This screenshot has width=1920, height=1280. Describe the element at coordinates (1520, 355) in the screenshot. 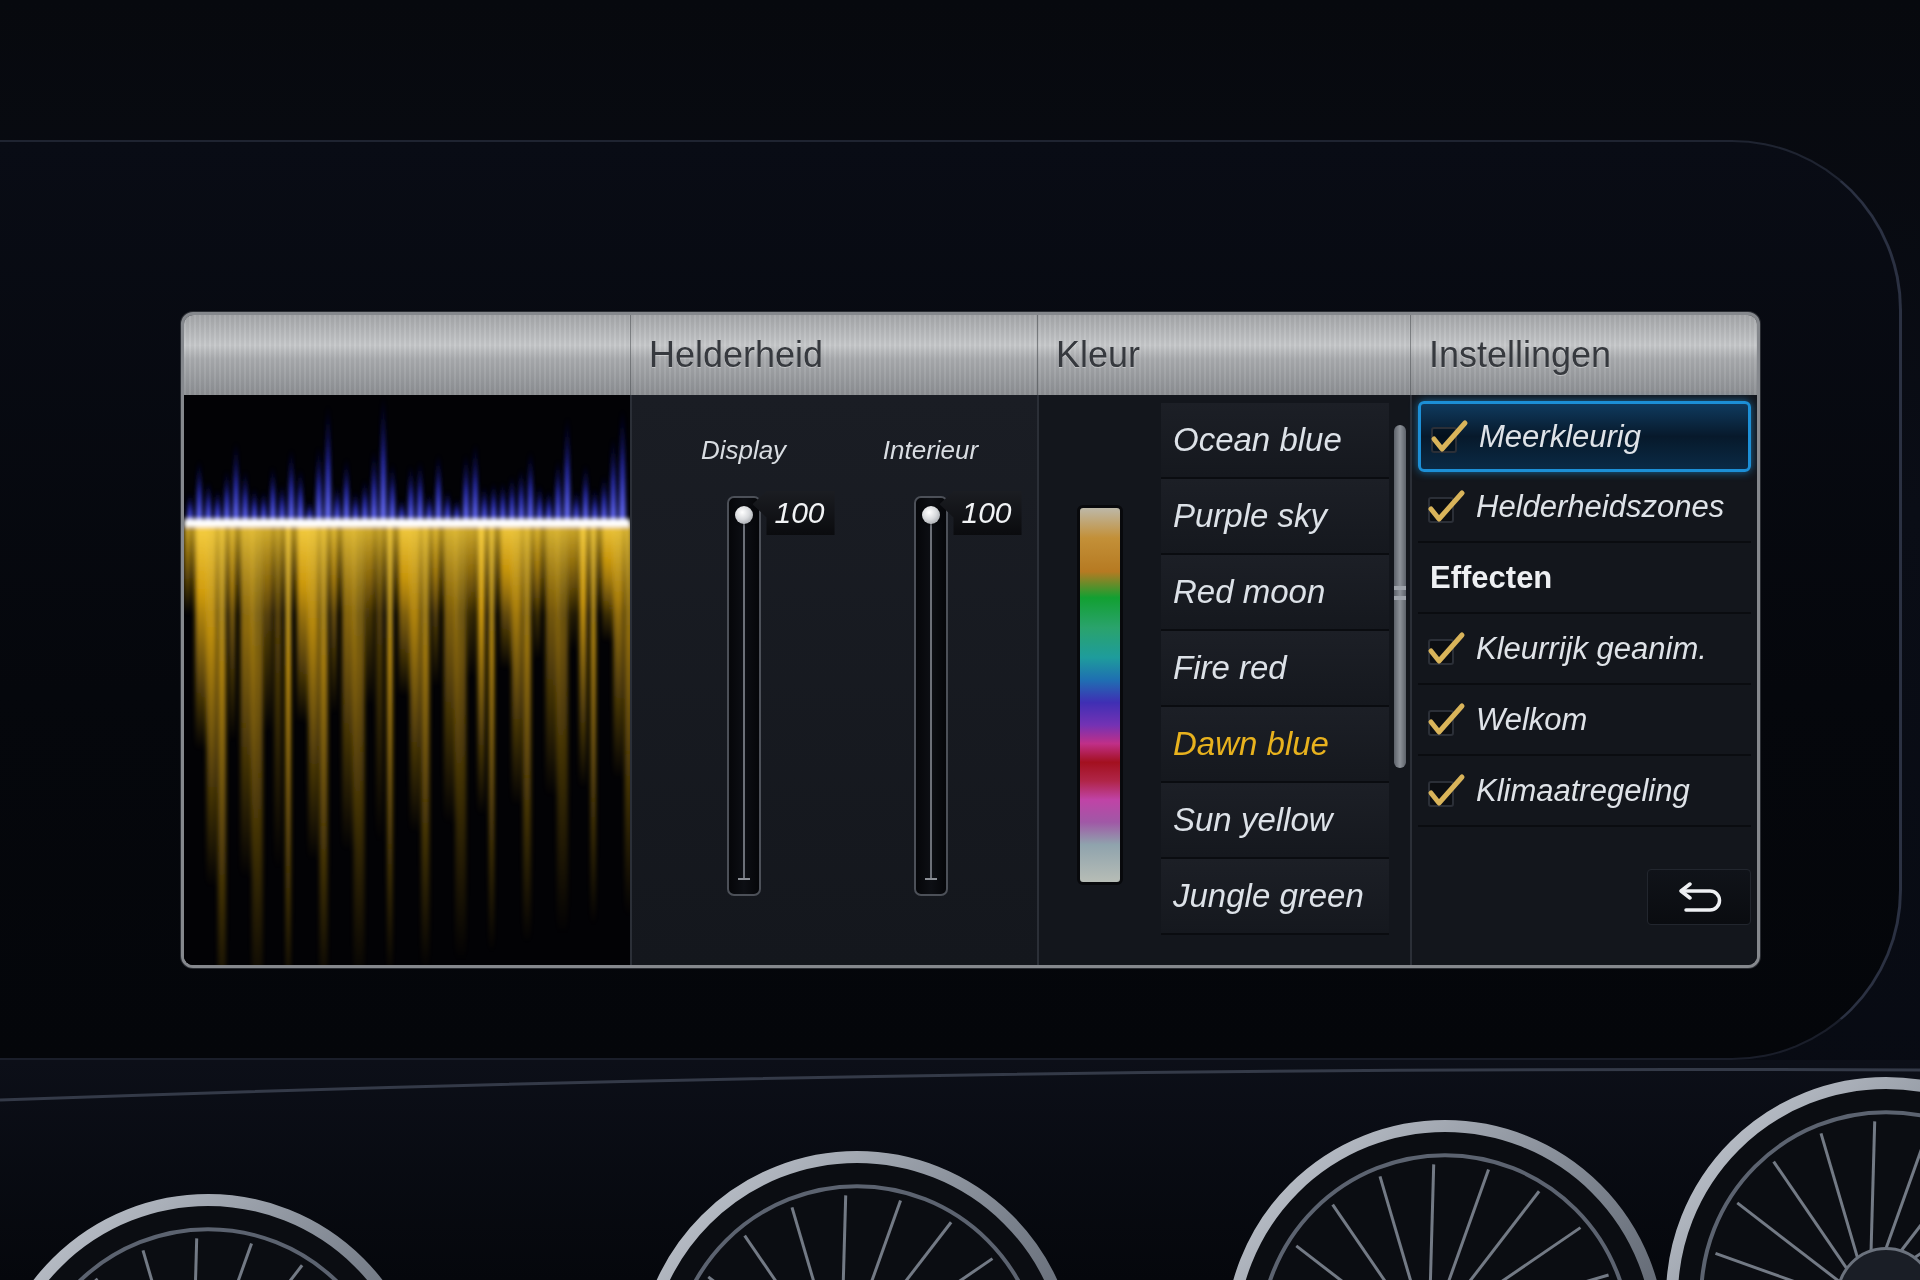

I see `column-title: Instellingen` at that location.